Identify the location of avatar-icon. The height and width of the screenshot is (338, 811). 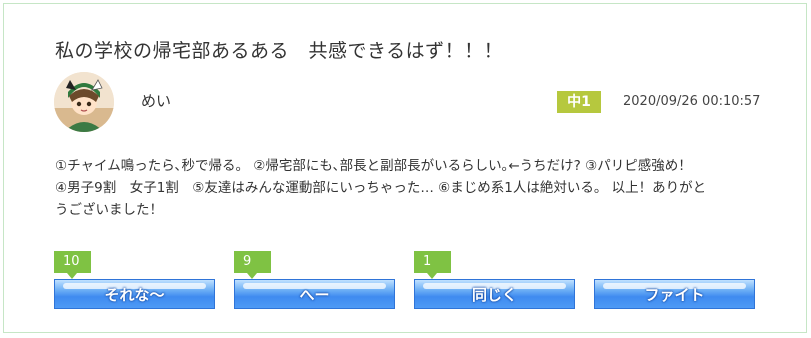
(84, 102).